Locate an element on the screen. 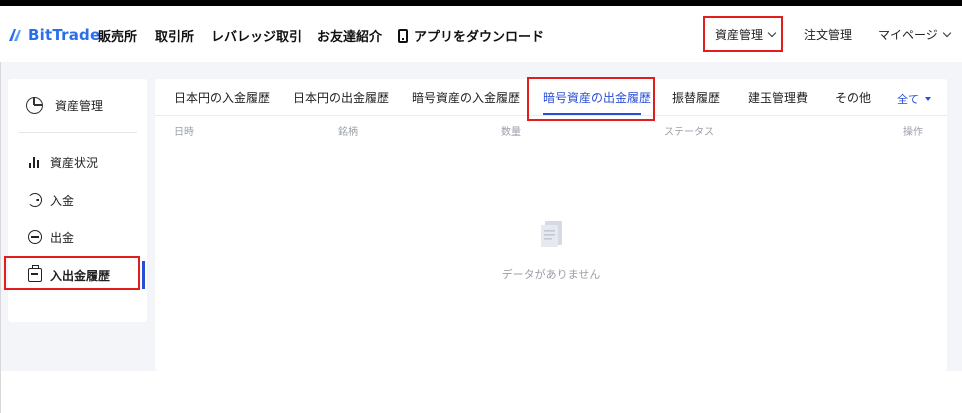 This screenshot has height=413, width=962. tab-jpy-withdraw: 日本円の出金履歴 is located at coordinates (341, 97).